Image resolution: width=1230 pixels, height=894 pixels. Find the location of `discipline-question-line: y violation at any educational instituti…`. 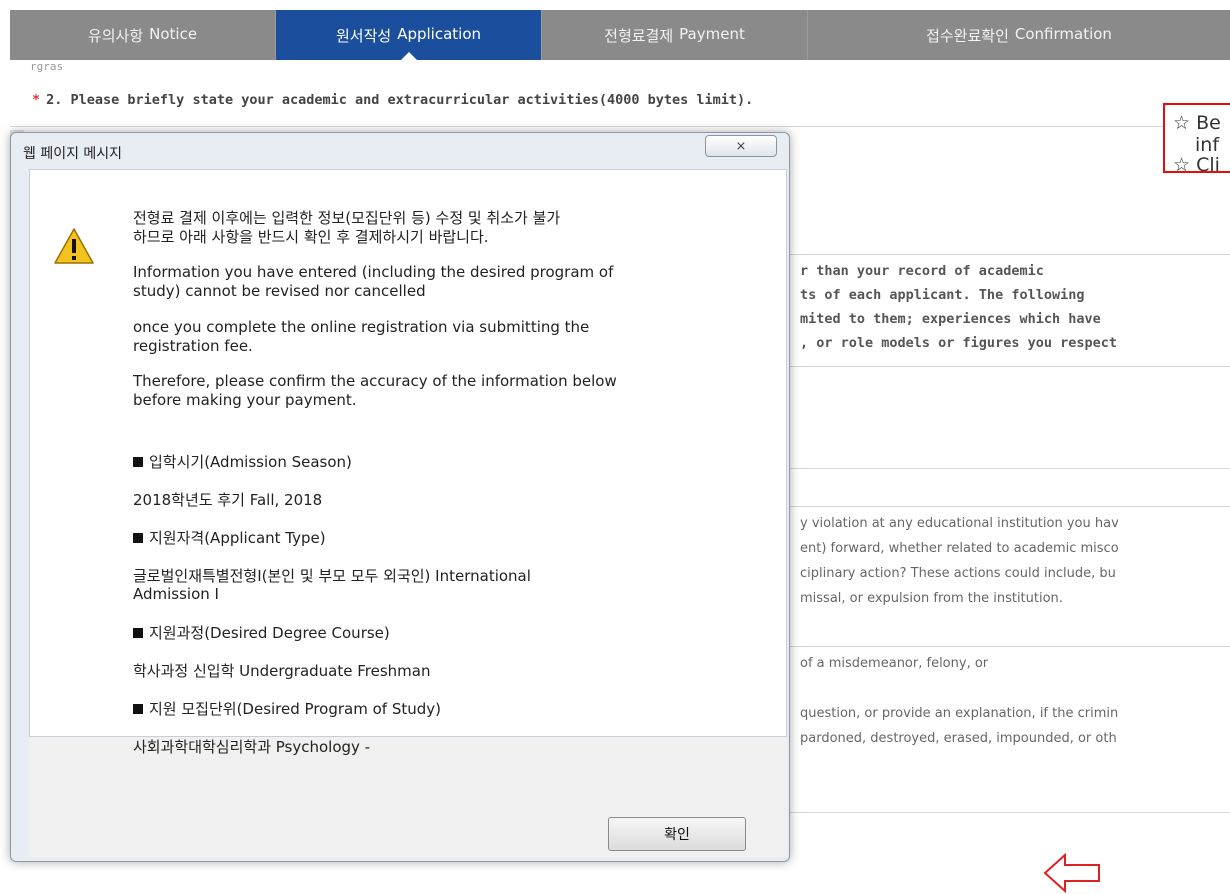

discipline-question-line: y violation at any educational instituti… is located at coordinates (959, 523).